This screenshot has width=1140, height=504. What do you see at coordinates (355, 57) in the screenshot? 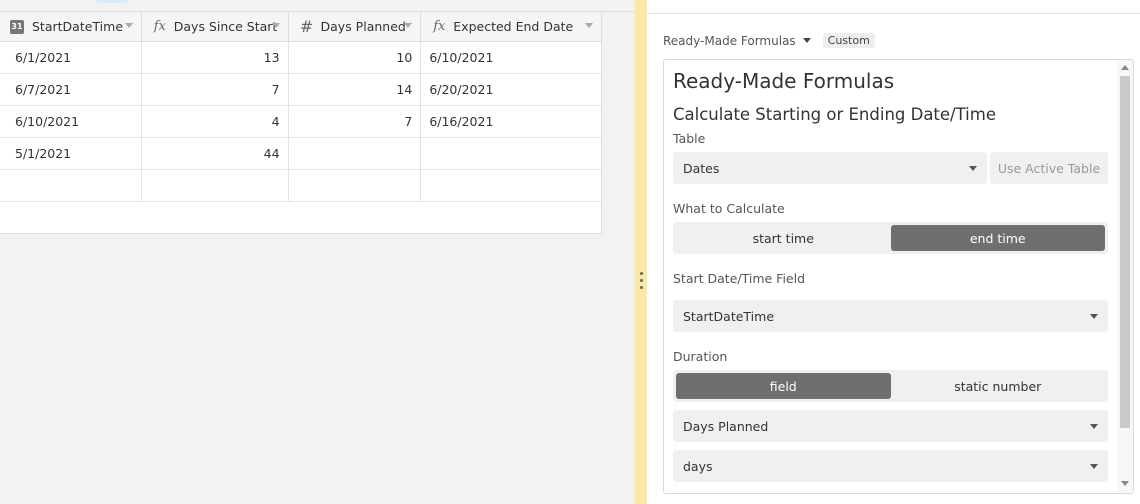
I see `cell-days-planned: 10` at bounding box center [355, 57].